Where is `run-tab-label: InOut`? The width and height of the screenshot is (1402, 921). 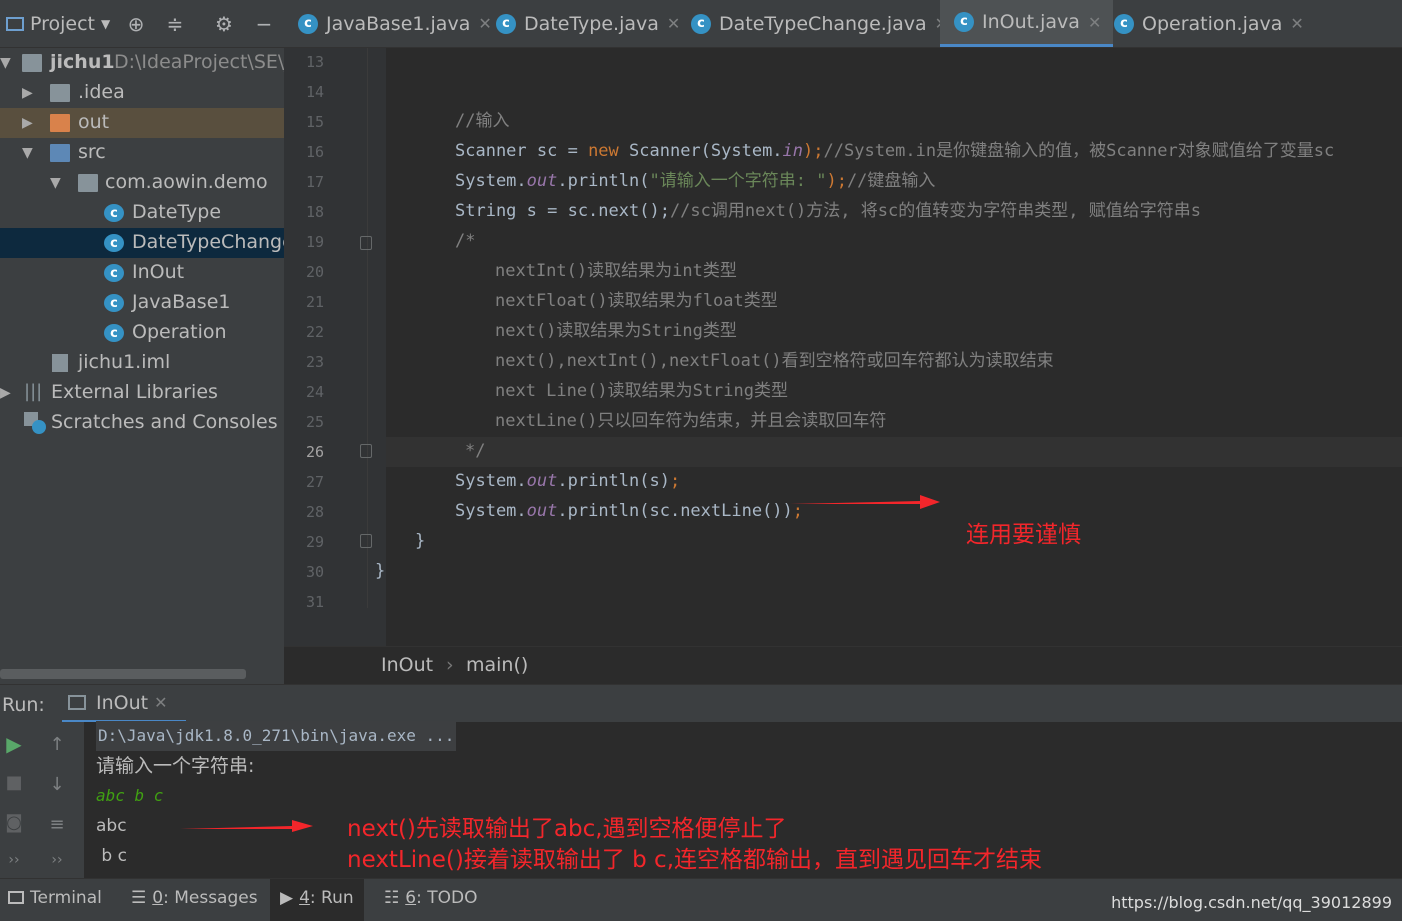 run-tab-label: InOut is located at coordinates (122, 702).